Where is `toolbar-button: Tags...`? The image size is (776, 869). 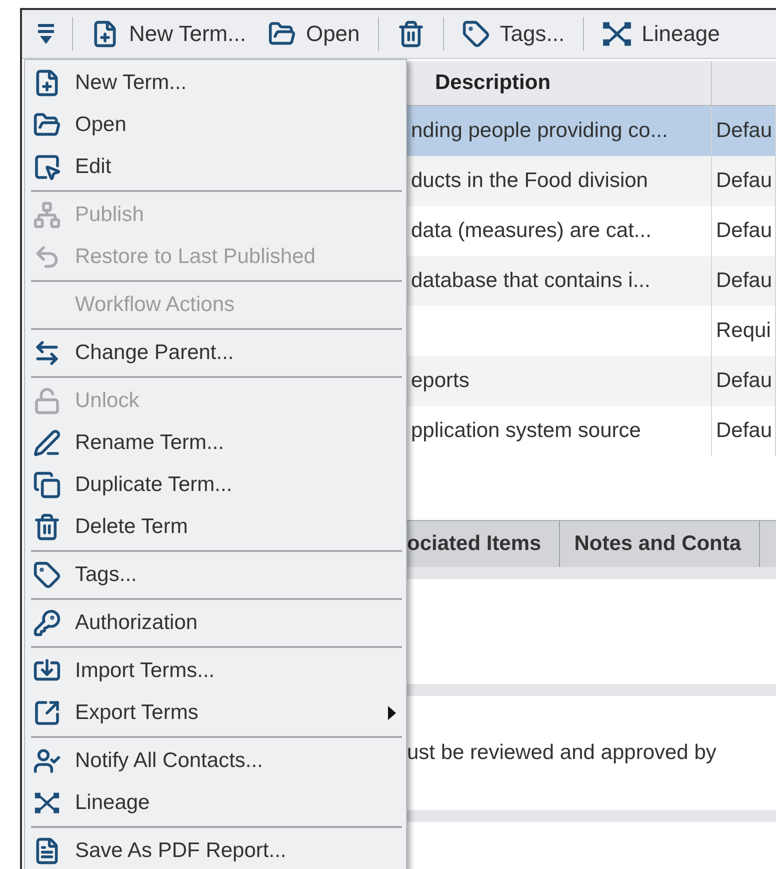
toolbar-button: Tags... is located at coordinates (513, 34).